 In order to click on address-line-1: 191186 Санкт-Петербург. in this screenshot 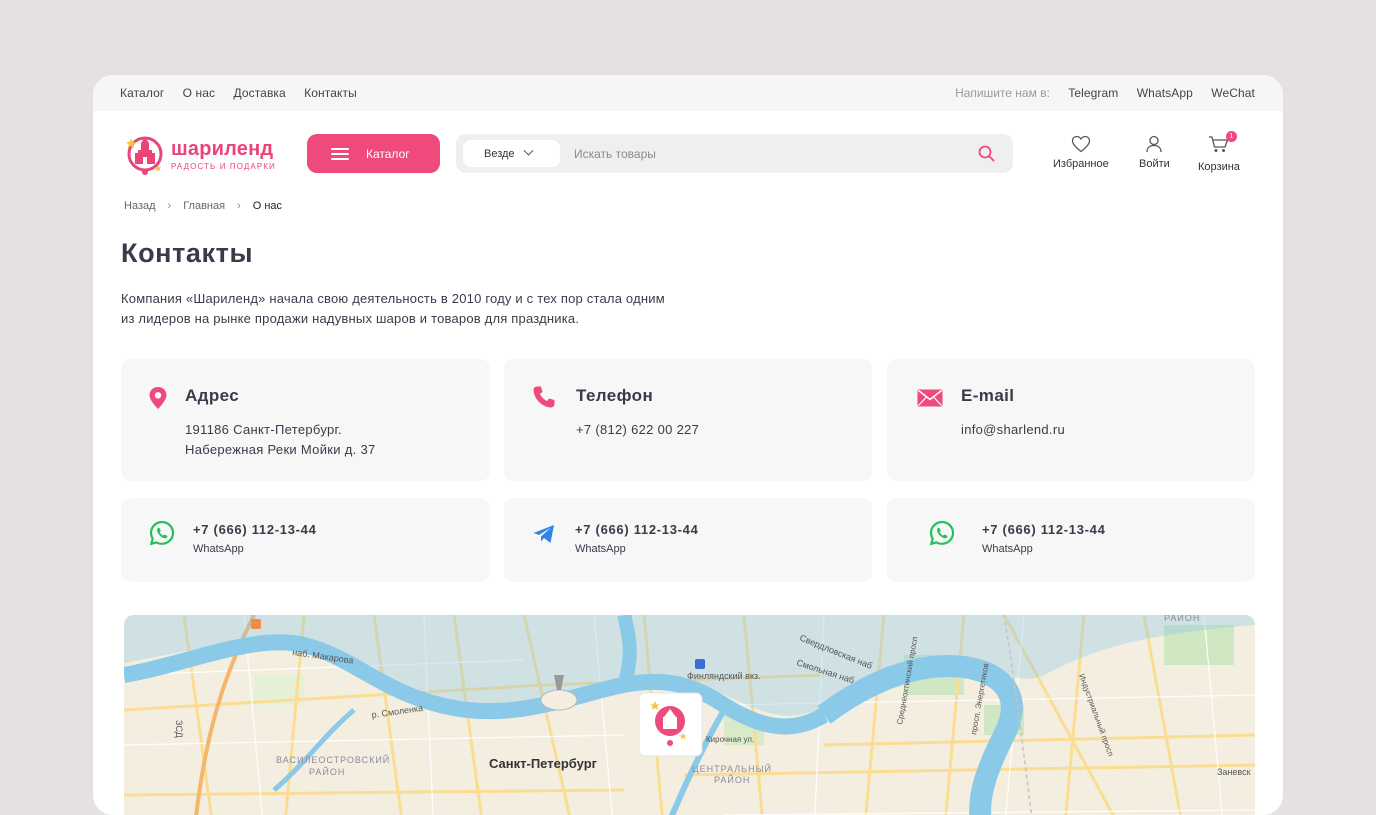, I will do `click(263, 429)`.